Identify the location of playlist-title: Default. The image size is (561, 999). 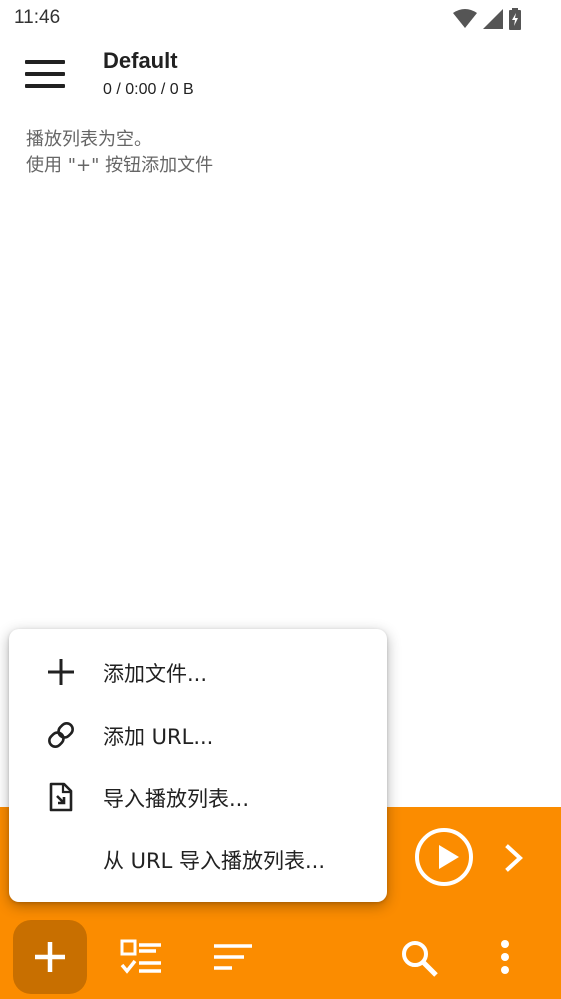
(140, 60).